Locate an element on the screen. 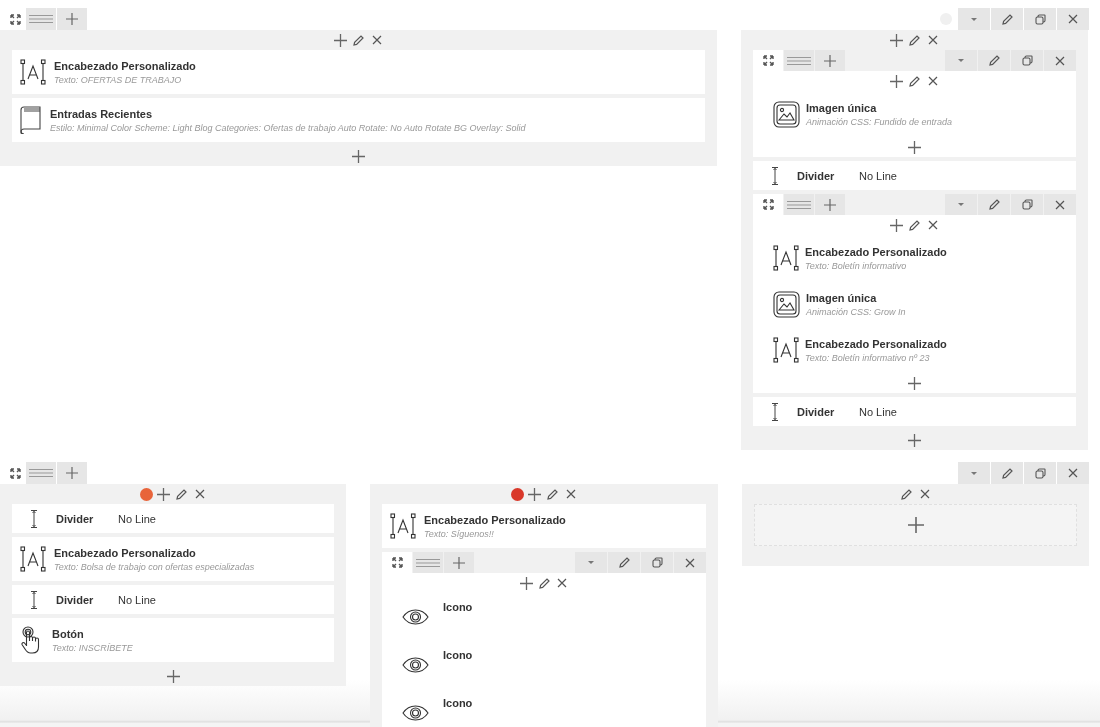  content-element: Botón Texto: INSCRÍBETE is located at coordinates (173, 640).